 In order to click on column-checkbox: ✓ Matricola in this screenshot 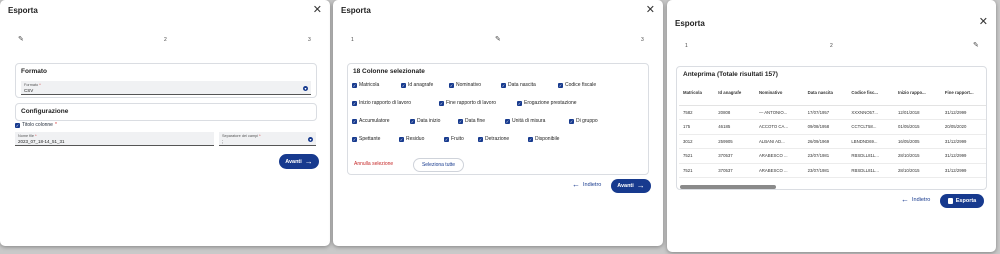, I will do `click(365, 85)`.